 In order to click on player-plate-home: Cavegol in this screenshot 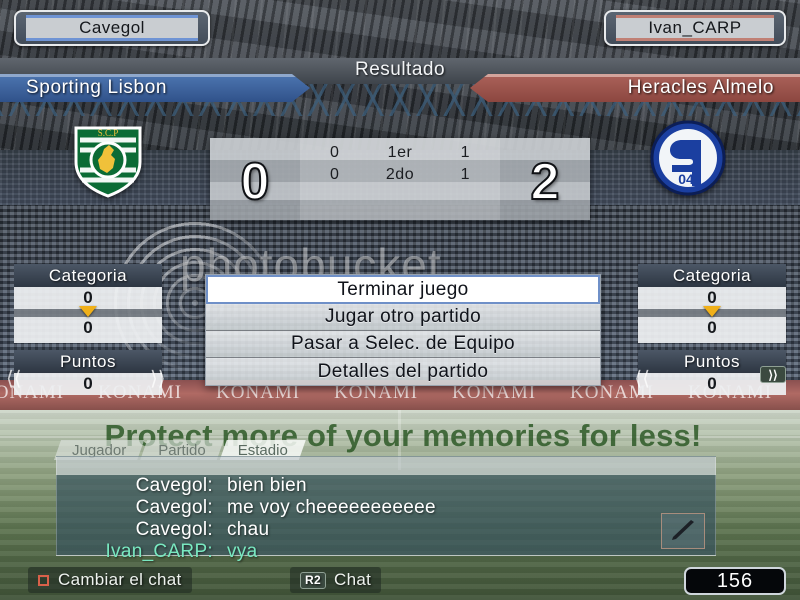, I will do `click(112, 28)`.